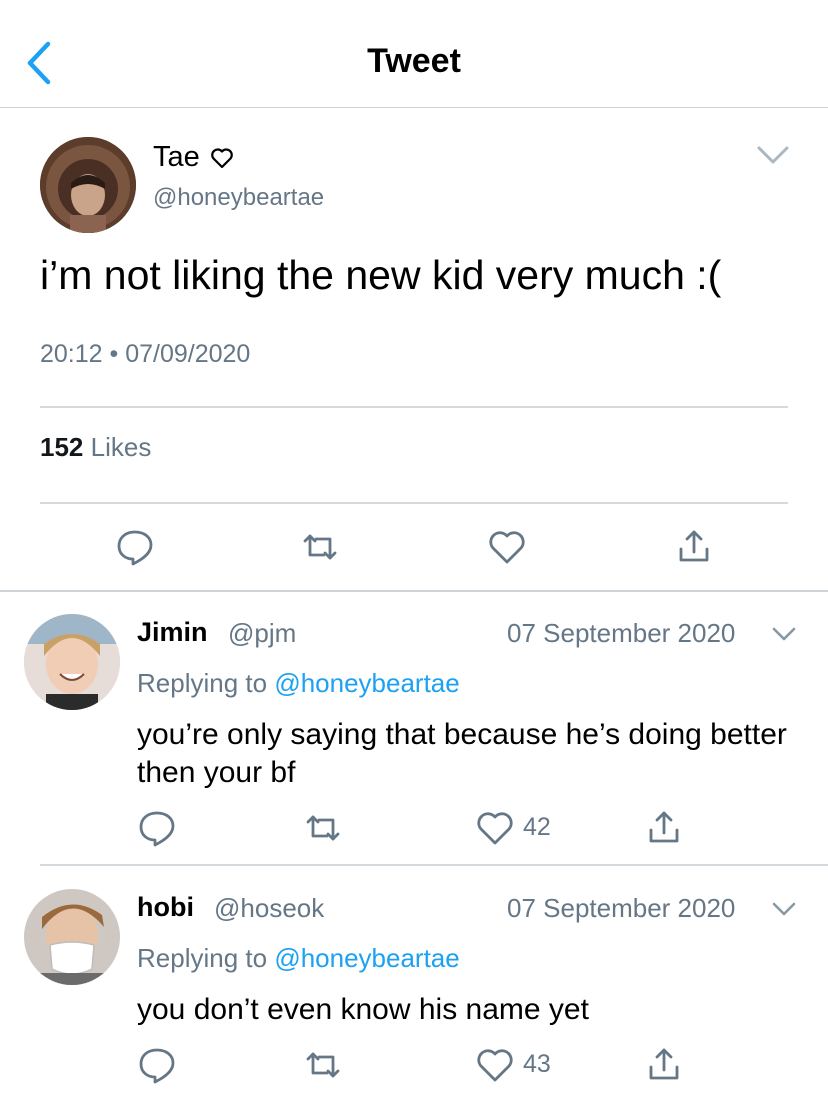  What do you see at coordinates (172, 632) in the screenshot?
I see `reply-author-name: Jimin` at bounding box center [172, 632].